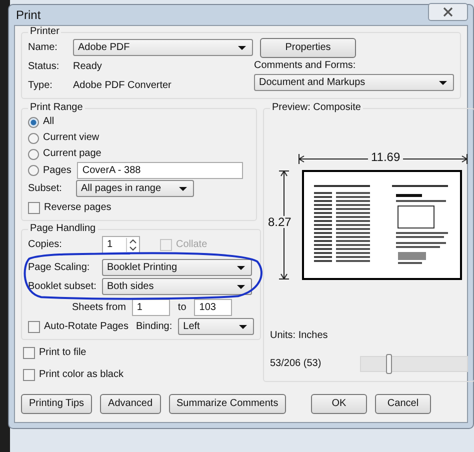 The width and height of the screenshot is (474, 452). Describe the element at coordinates (56, 108) in the screenshot. I see `group-title: Print Range` at that location.